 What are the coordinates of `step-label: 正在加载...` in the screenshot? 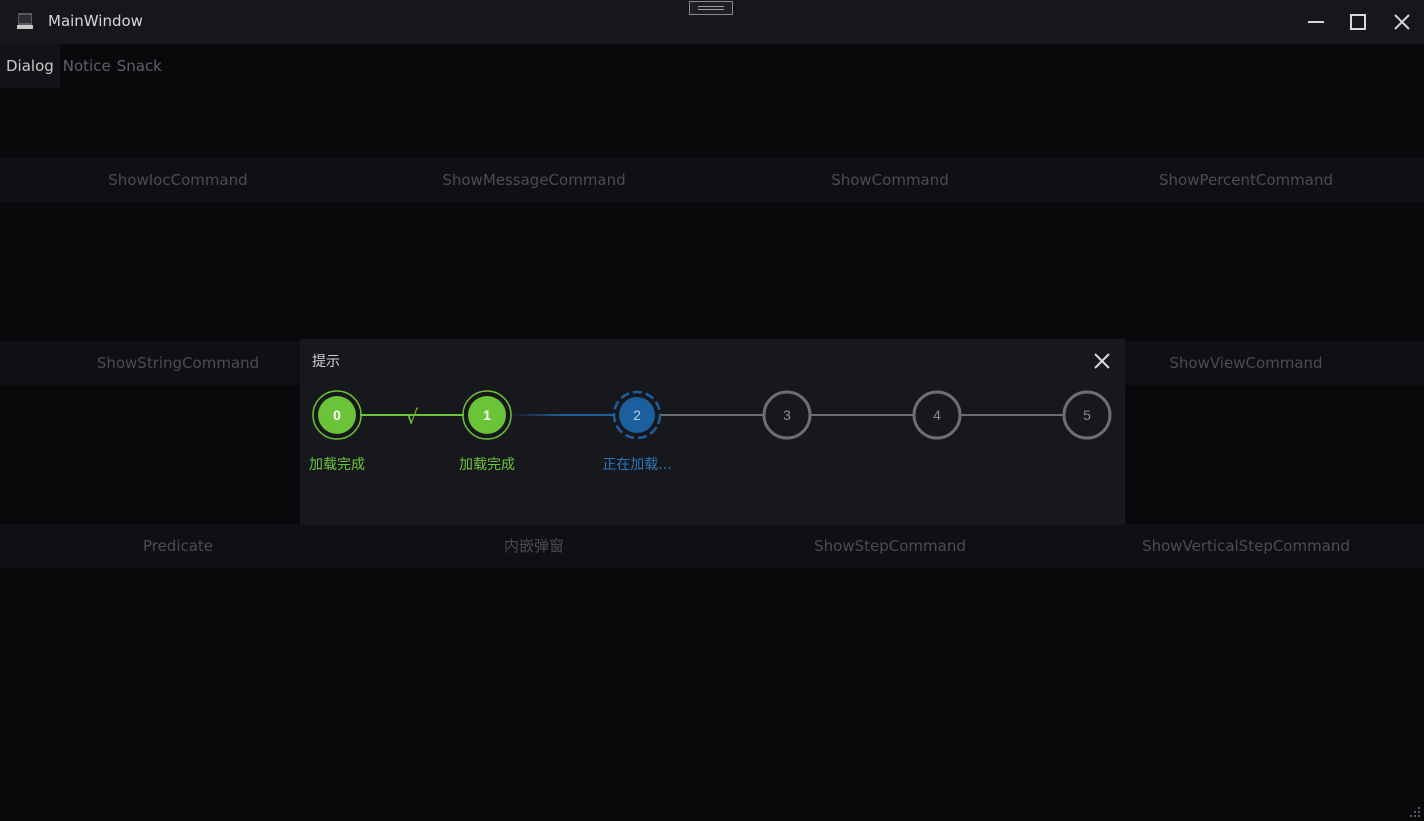 It's located at (637, 465).